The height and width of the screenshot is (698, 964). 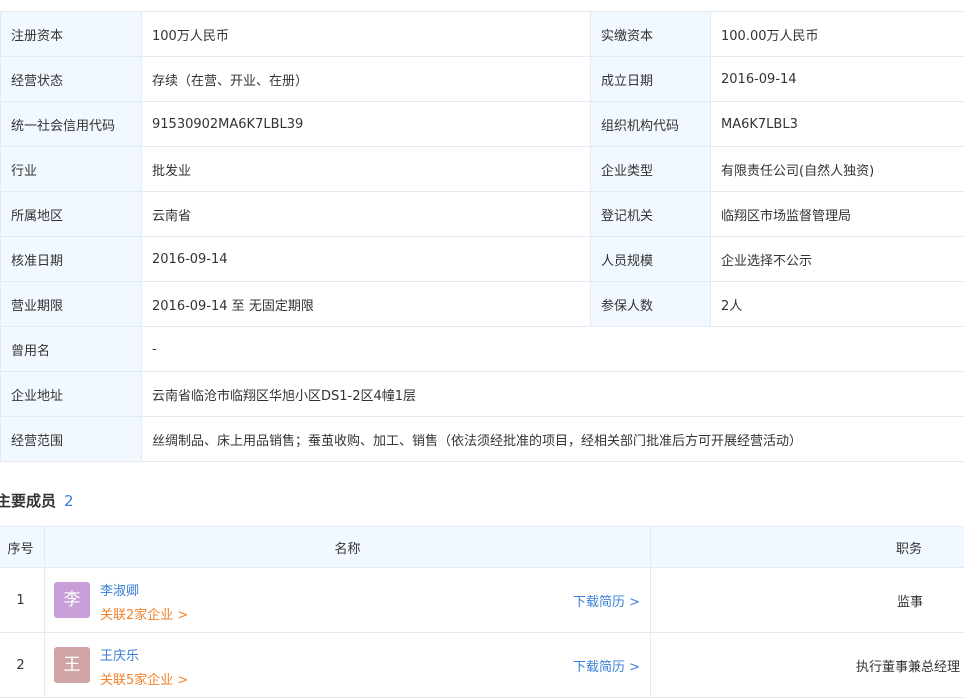 What do you see at coordinates (144, 613) in the screenshot?
I see `related-companies-link: 关联2家企业 >` at bounding box center [144, 613].